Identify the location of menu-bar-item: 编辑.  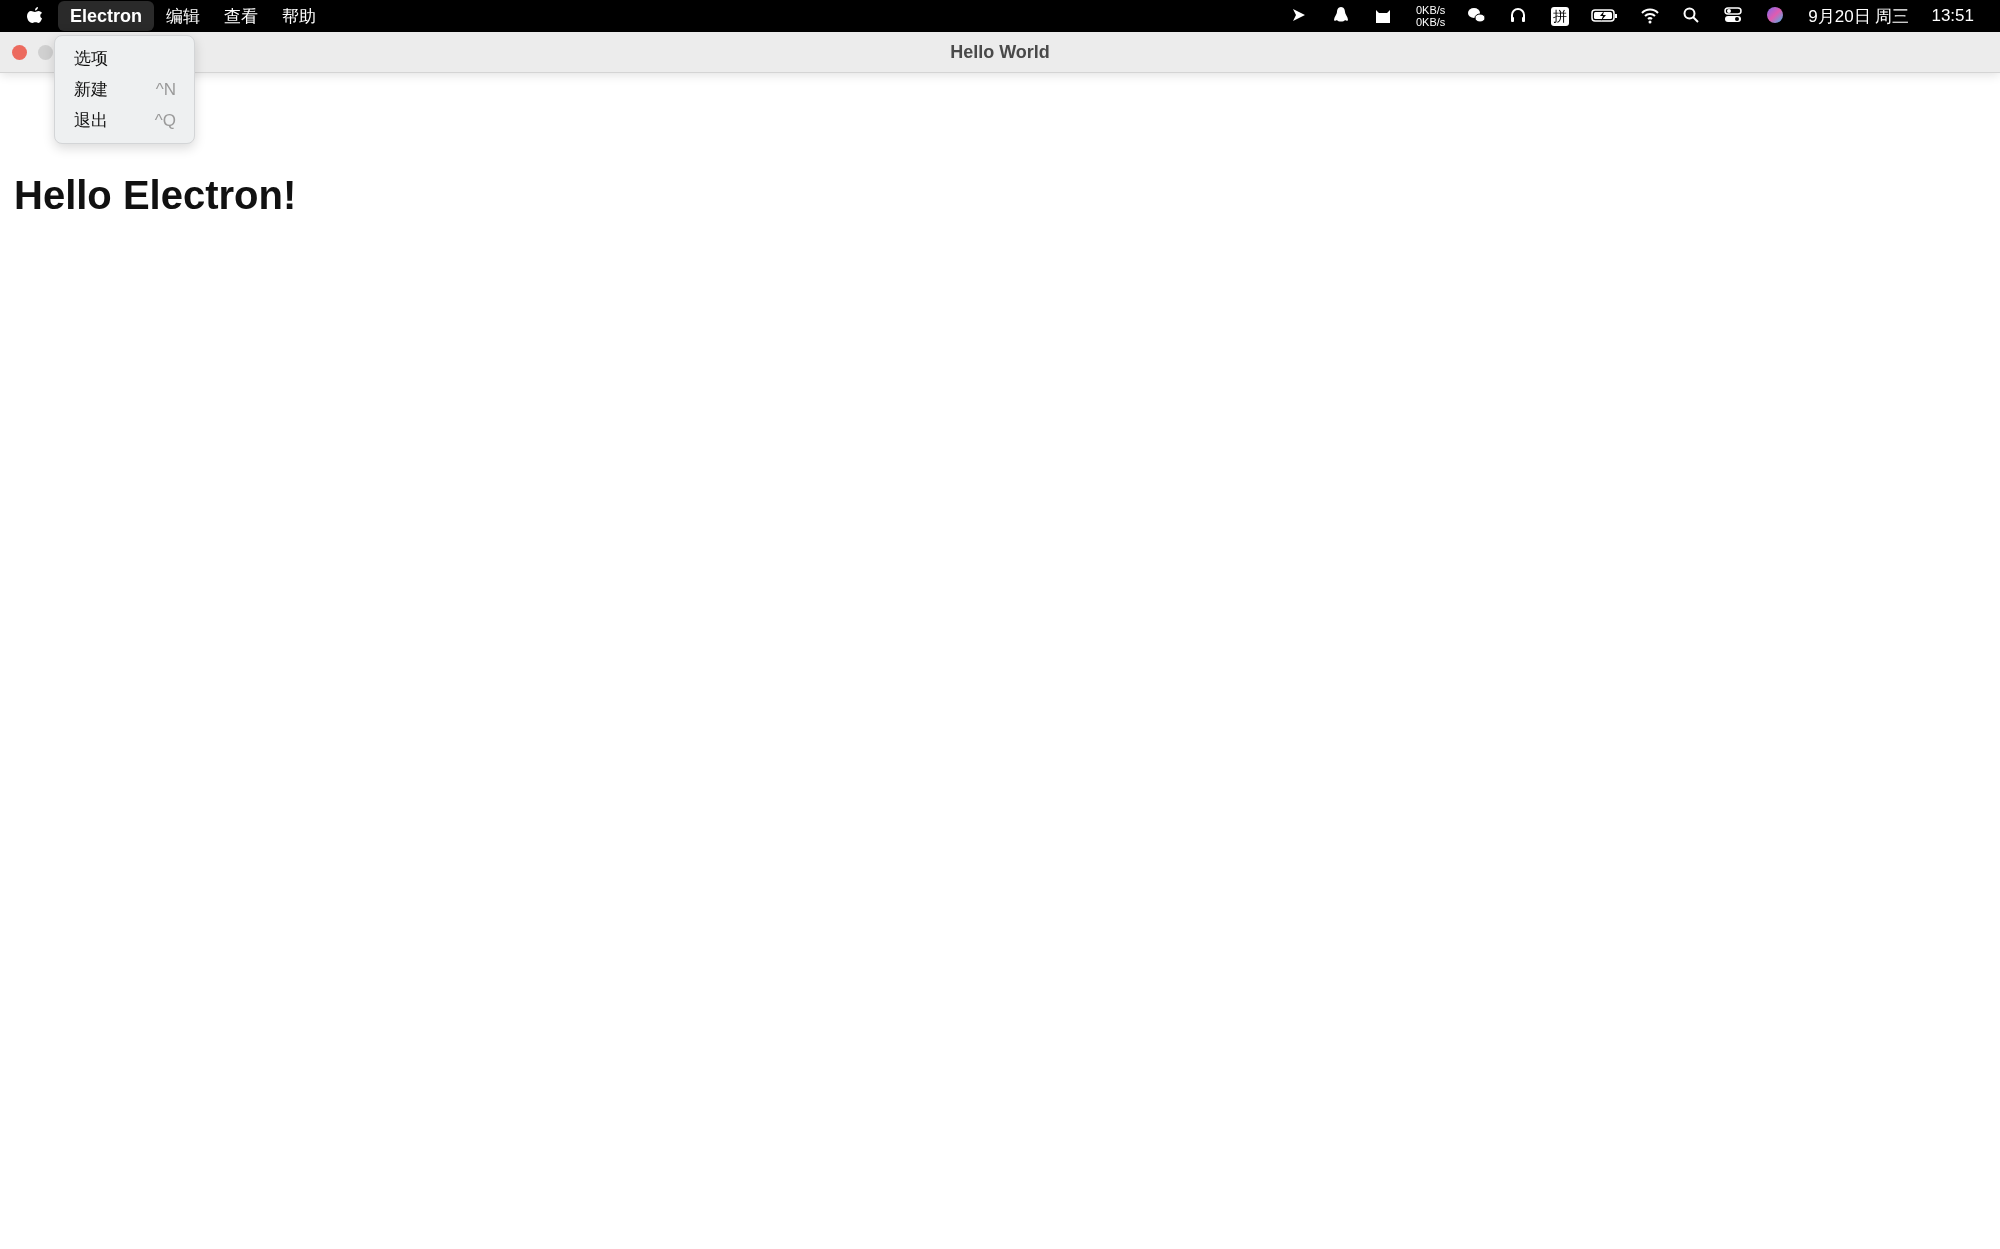
(183, 16).